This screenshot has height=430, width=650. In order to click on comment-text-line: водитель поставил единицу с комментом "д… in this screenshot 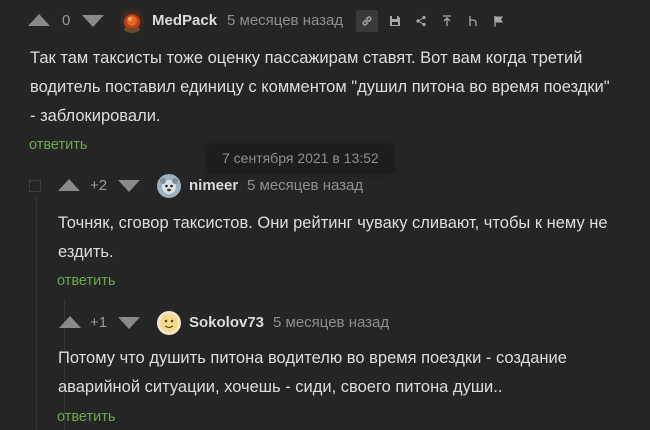, I will do `click(320, 87)`.